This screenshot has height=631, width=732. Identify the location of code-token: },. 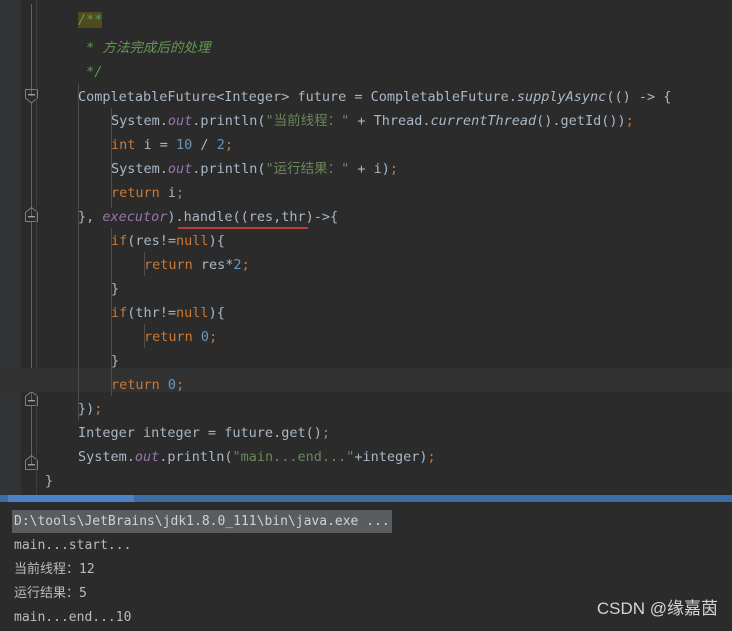
(90, 217).